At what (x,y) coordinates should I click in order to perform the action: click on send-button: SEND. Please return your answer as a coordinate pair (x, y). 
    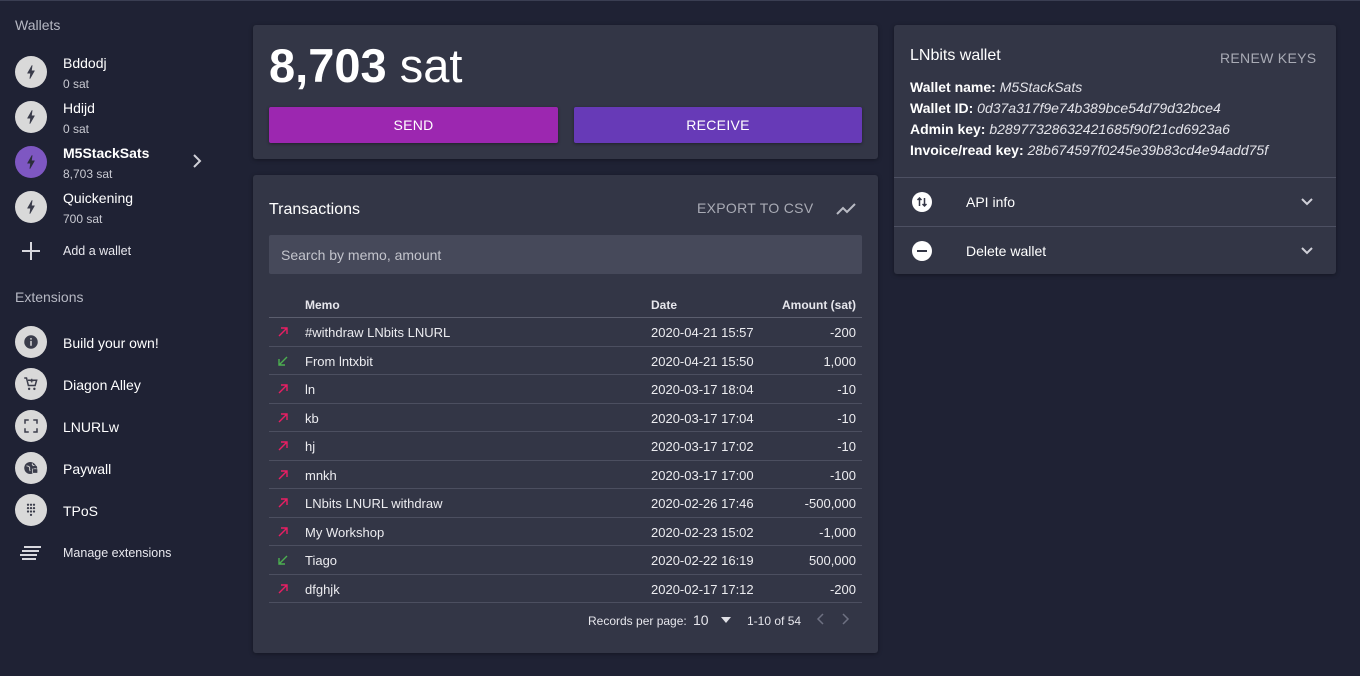
    Looking at the image, I should click on (413, 125).